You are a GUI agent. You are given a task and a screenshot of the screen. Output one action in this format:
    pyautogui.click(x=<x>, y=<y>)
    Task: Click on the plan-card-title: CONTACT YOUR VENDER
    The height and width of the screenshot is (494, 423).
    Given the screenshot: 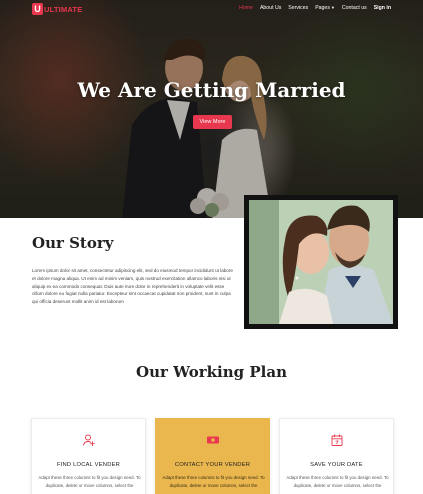 What is the action you would take?
    pyautogui.click(x=212, y=465)
    